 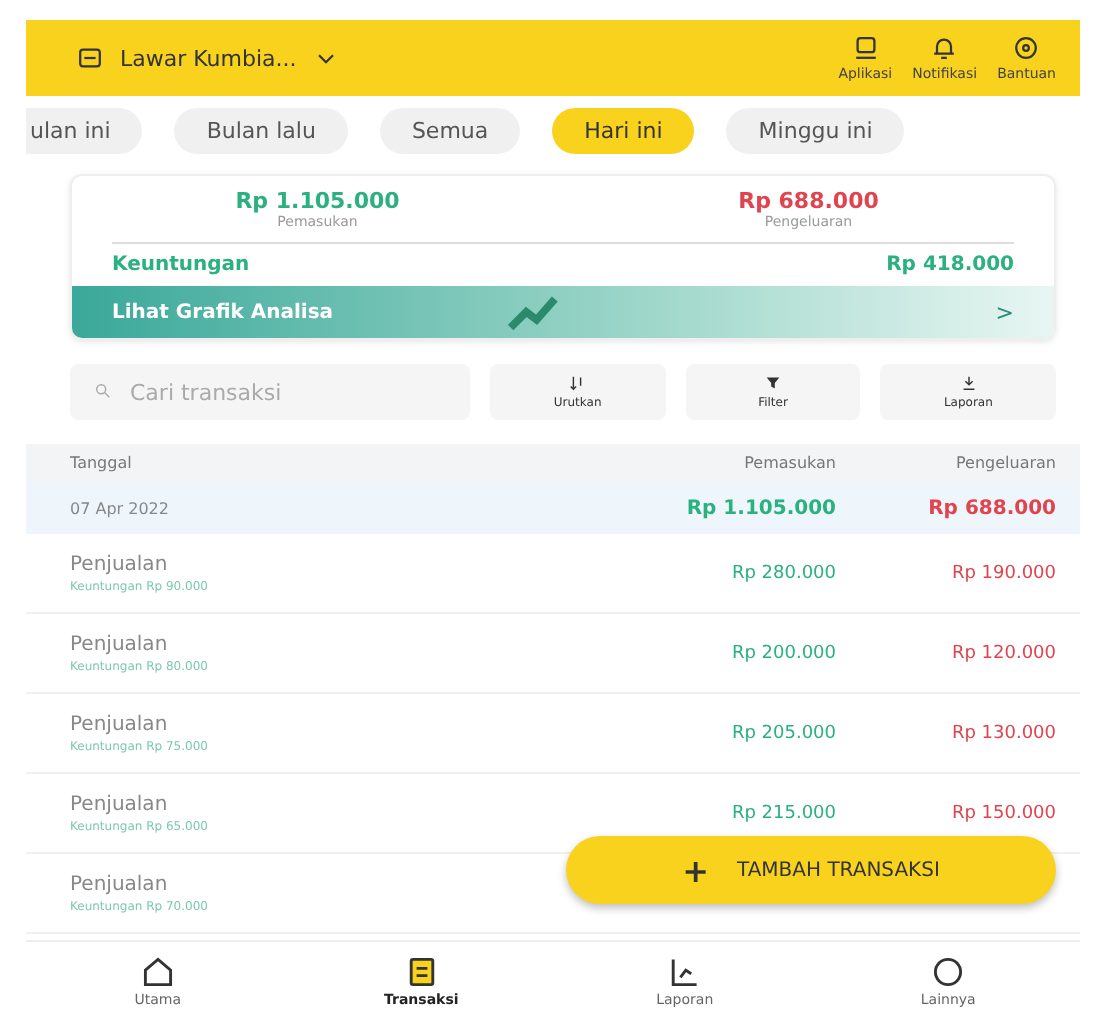 What do you see at coordinates (782, 733) in the screenshot?
I see `income-cell-text: Rp 205.000` at bounding box center [782, 733].